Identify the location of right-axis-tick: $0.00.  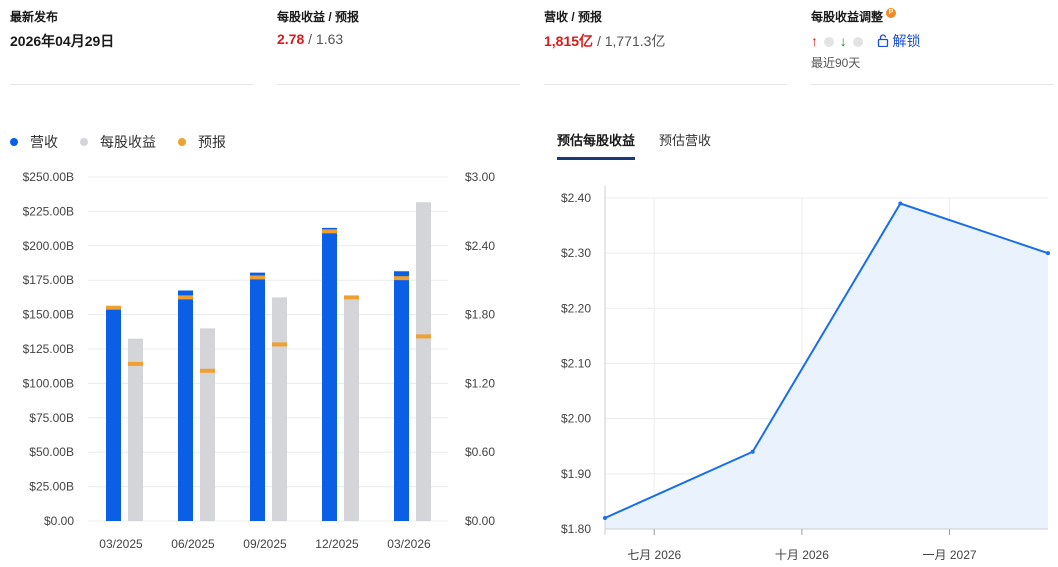
(480, 521).